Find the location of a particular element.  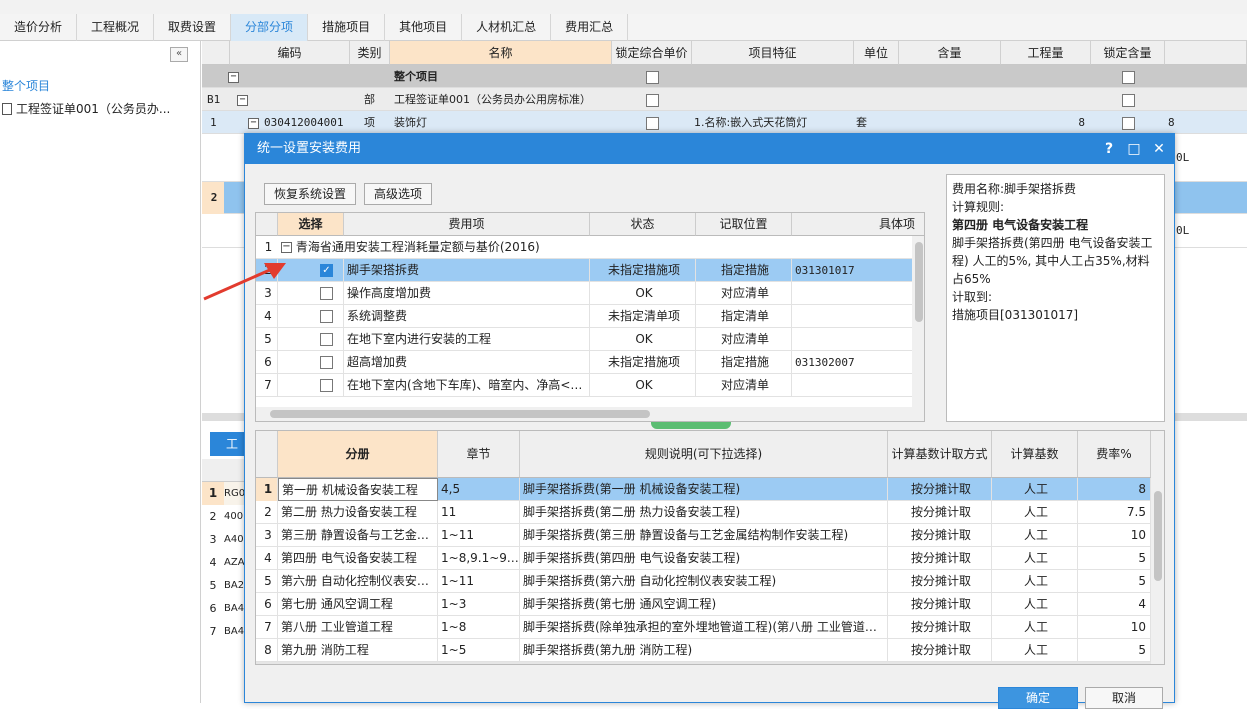

rule-desc: 脚手架搭拆费(第三册 静置设备与工艺金属结构制作安装工程) is located at coordinates (704, 535).